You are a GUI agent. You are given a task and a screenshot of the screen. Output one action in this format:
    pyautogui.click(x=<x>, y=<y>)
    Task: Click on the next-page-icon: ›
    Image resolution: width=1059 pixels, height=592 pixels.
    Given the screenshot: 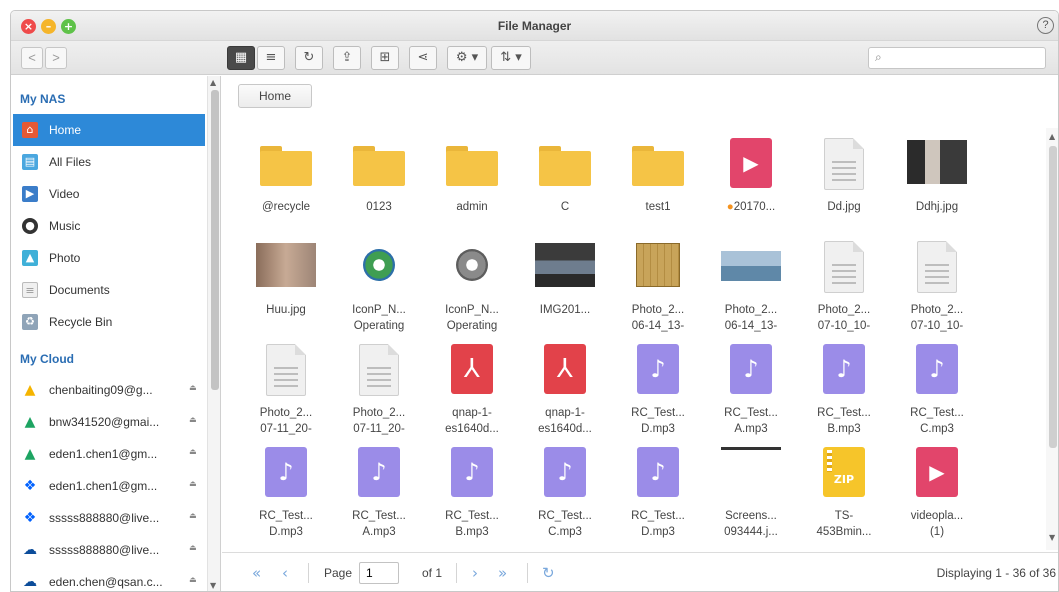 What is the action you would take?
    pyautogui.click(x=475, y=573)
    